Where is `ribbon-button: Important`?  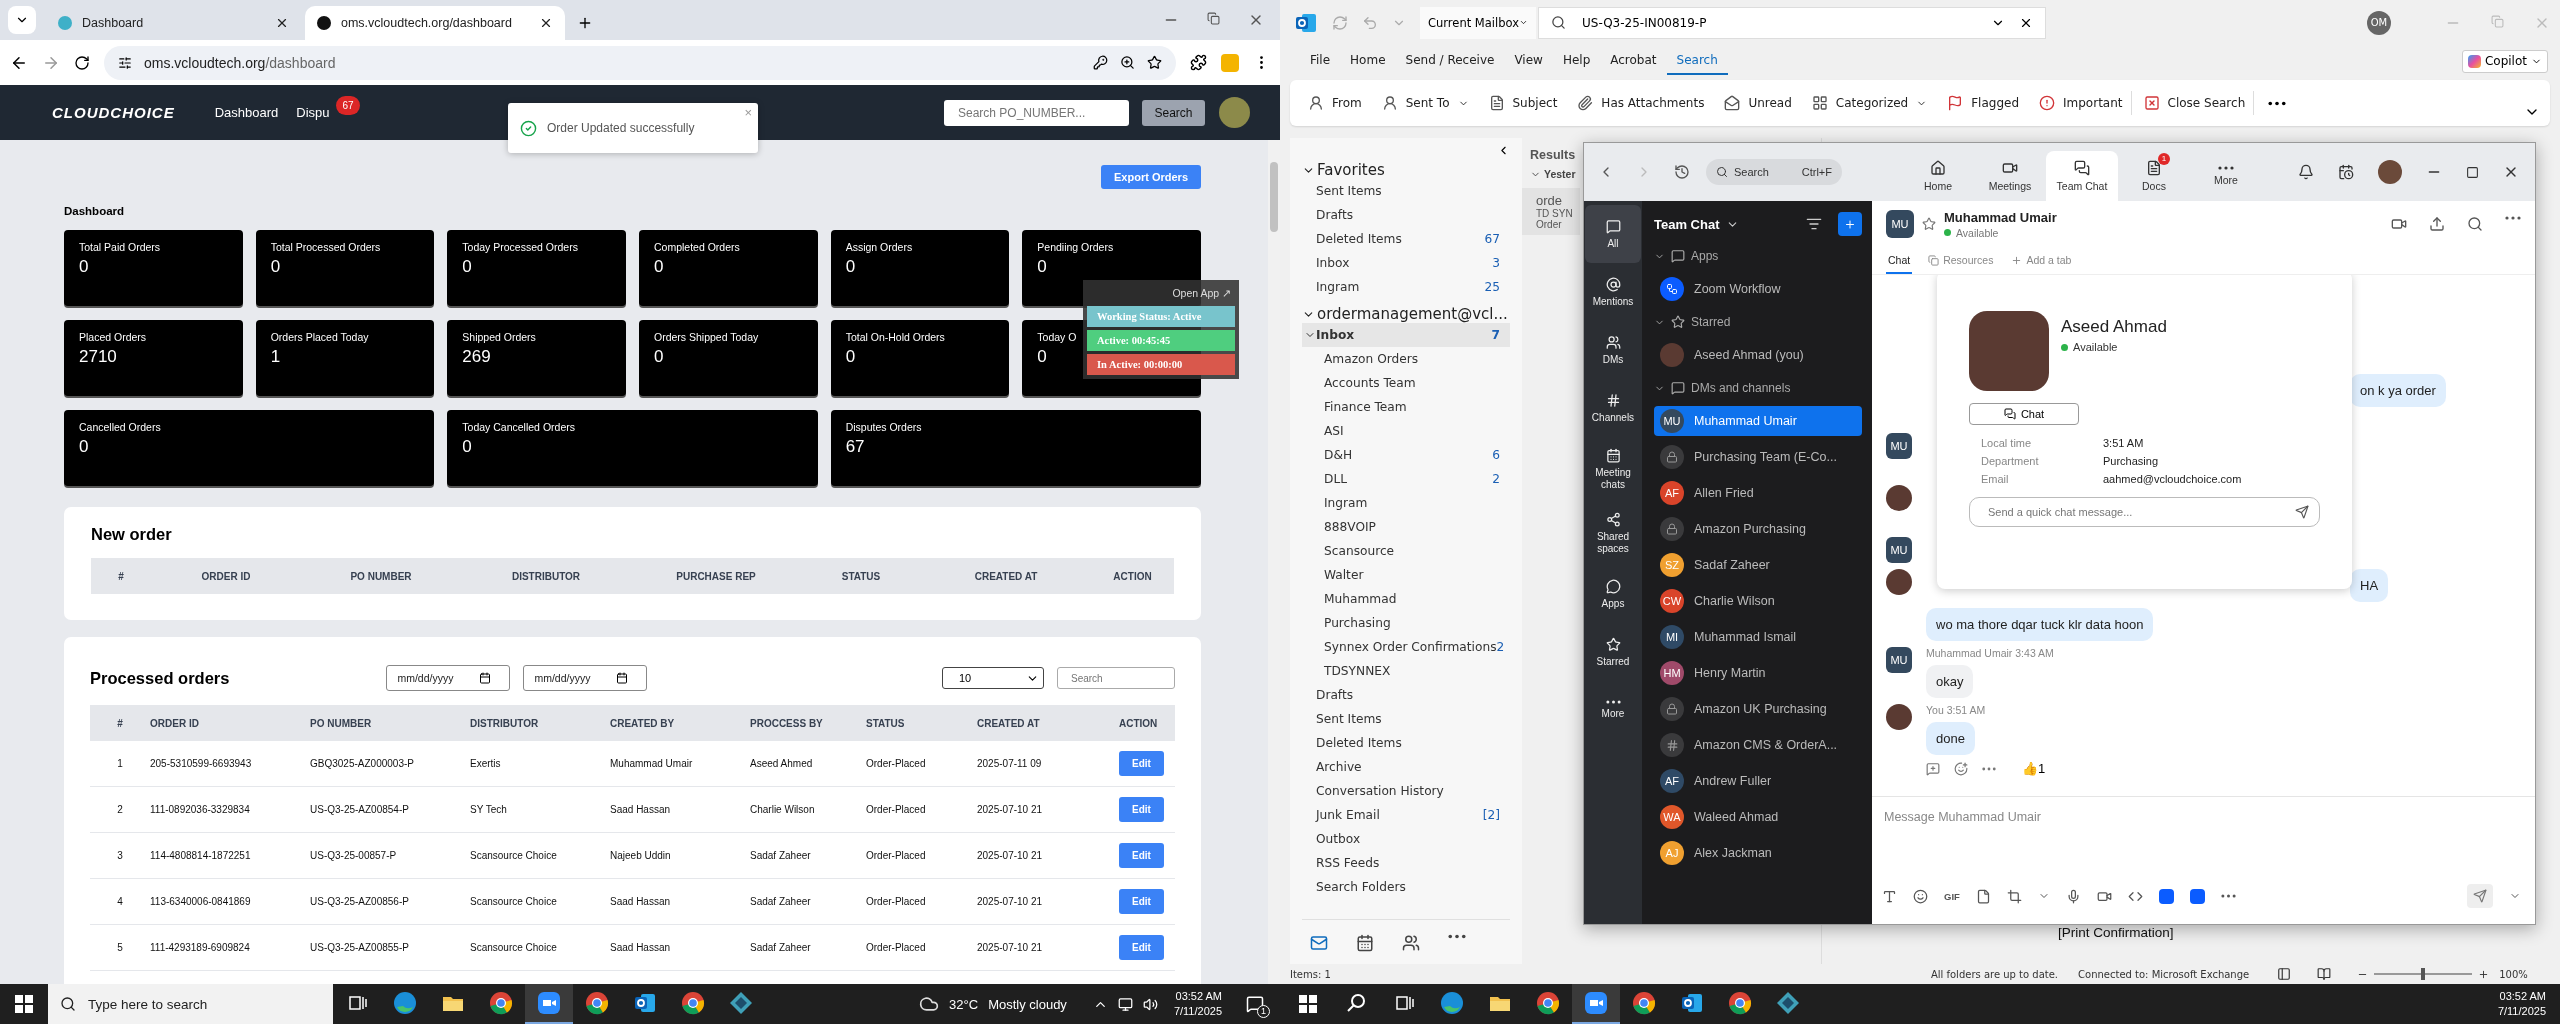 ribbon-button: Important is located at coordinates (2081, 103).